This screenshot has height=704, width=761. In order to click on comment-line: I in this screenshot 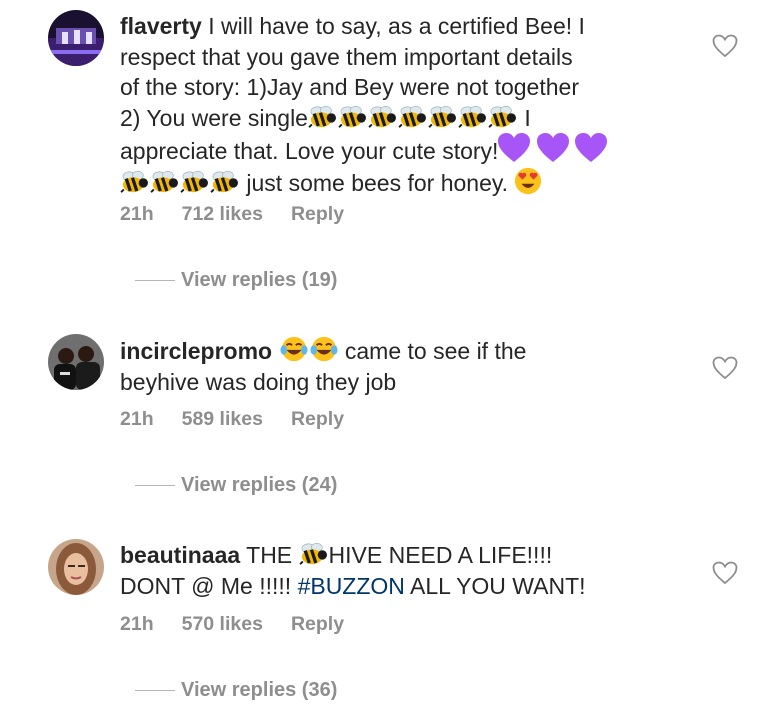, I will do `click(527, 117)`.